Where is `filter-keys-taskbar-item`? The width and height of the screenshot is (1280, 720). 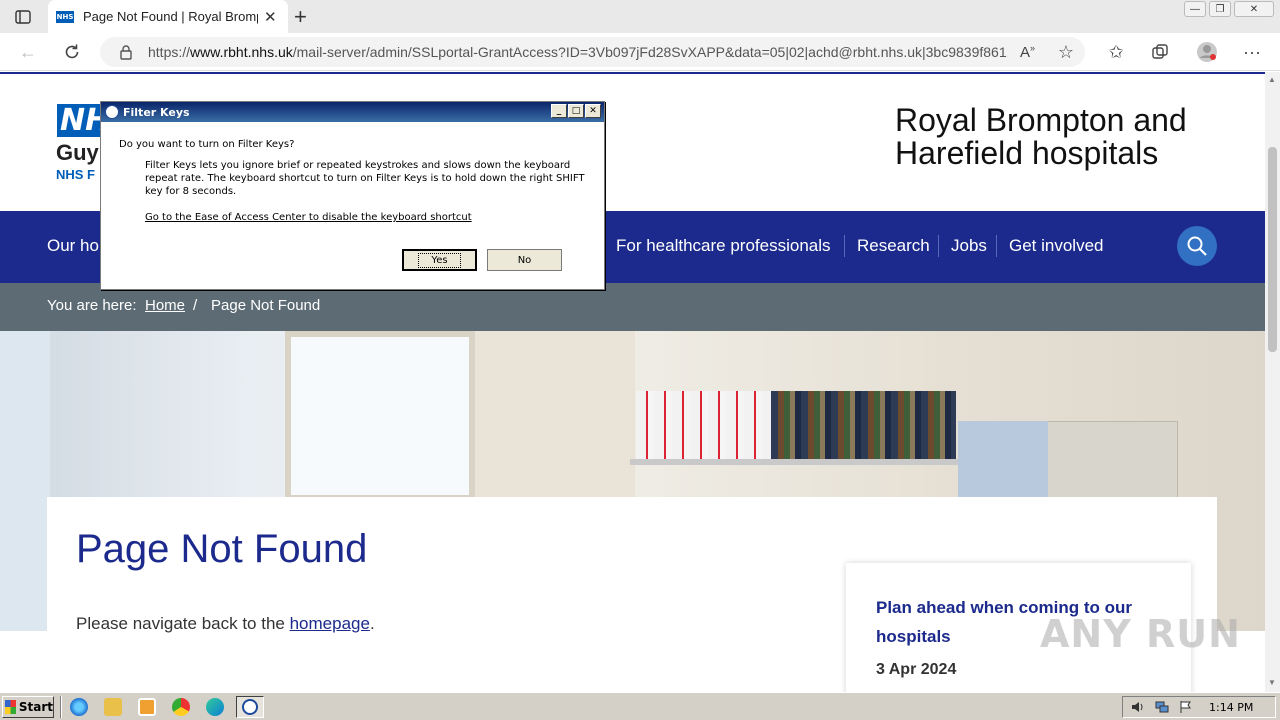 filter-keys-taskbar-item is located at coordinates (250, 707).